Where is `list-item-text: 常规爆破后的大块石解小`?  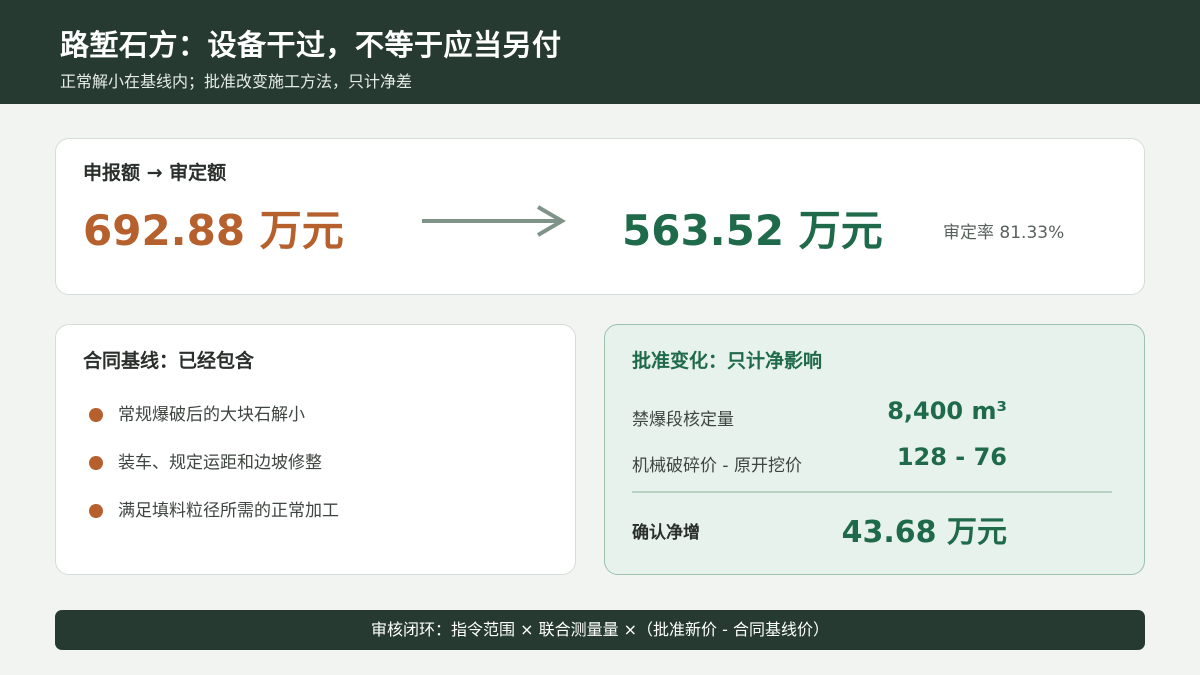
list-item-text: 常规爆破后的大块石解小 is located at coordinates (211, 415).